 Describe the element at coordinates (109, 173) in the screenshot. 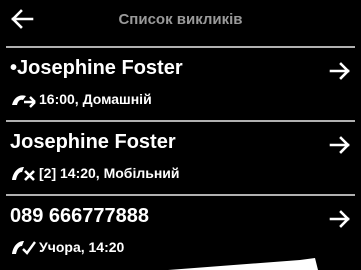

I see `call-detail-text: [2] 14:20, Мобільний` at that location.